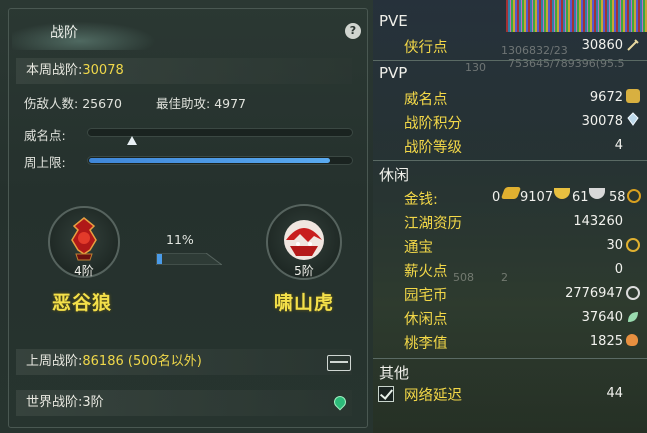  Describe the element at coordinates (496, 197) in the screenshot. I see `money-goldbar-value: 0` at that location.